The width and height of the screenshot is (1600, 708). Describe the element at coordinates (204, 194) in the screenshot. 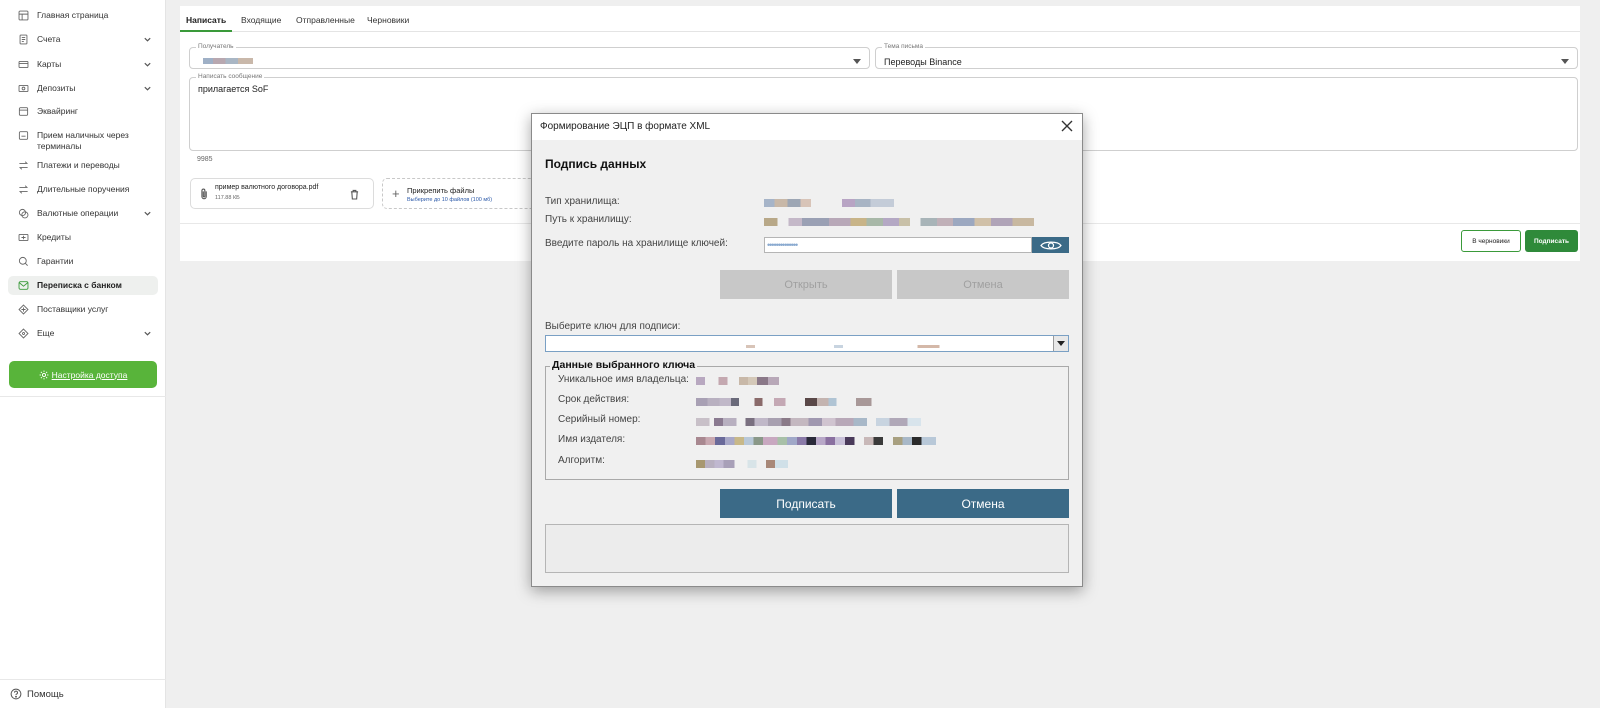

I see `paperclip-icon` at that location.